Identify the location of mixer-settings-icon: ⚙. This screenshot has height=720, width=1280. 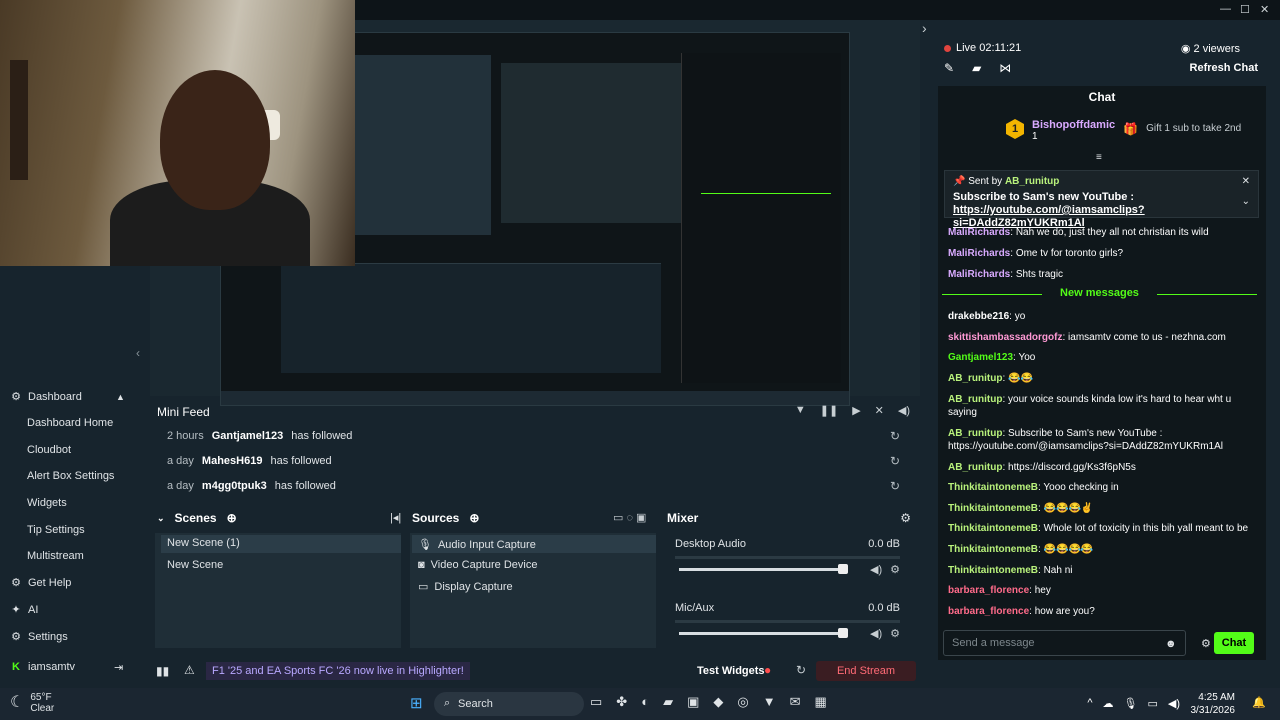
(905, 518).